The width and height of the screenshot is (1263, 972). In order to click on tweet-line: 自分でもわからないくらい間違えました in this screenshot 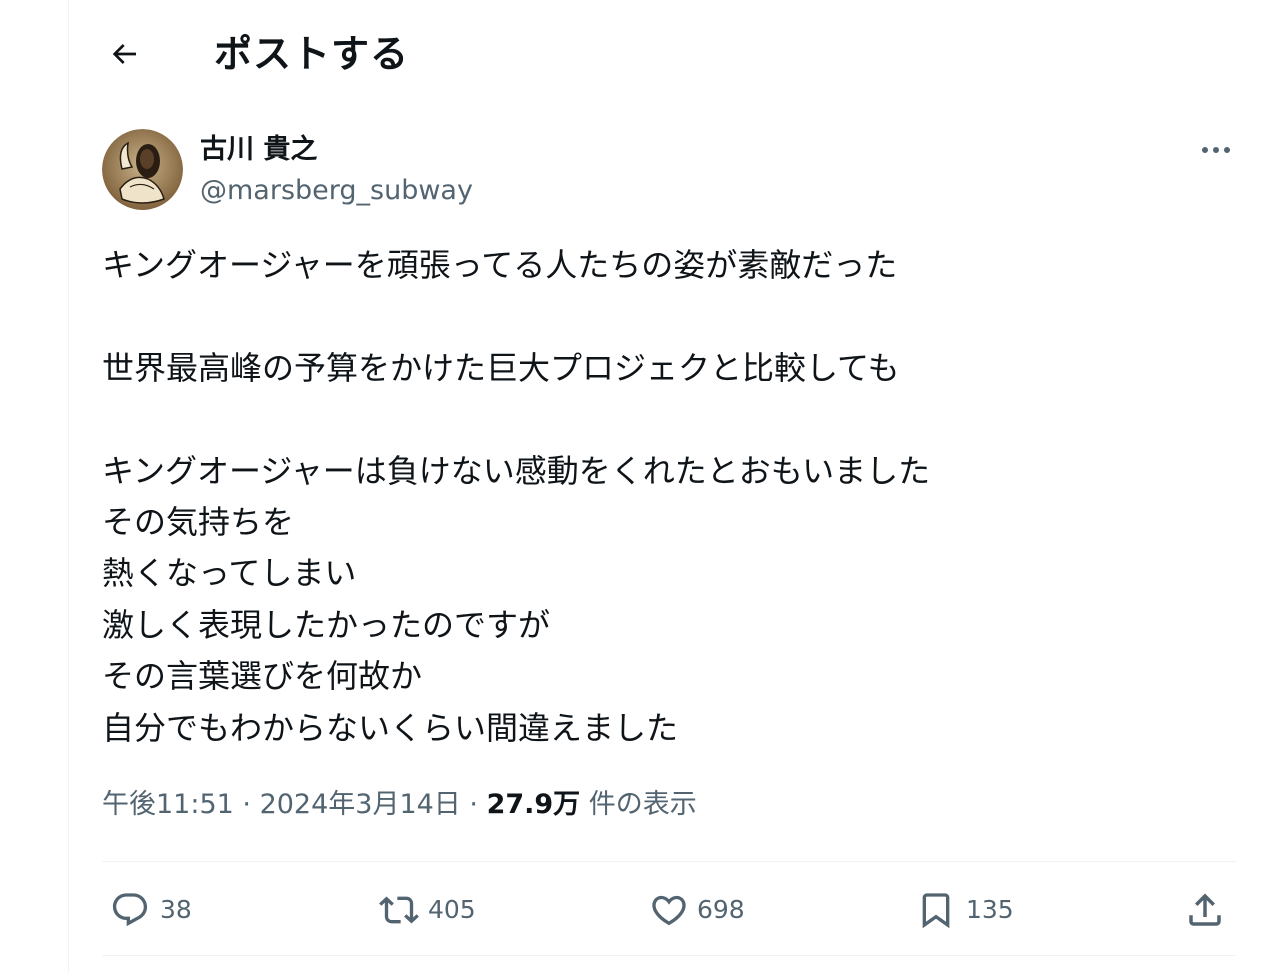, I will do `click(390, 727)`.